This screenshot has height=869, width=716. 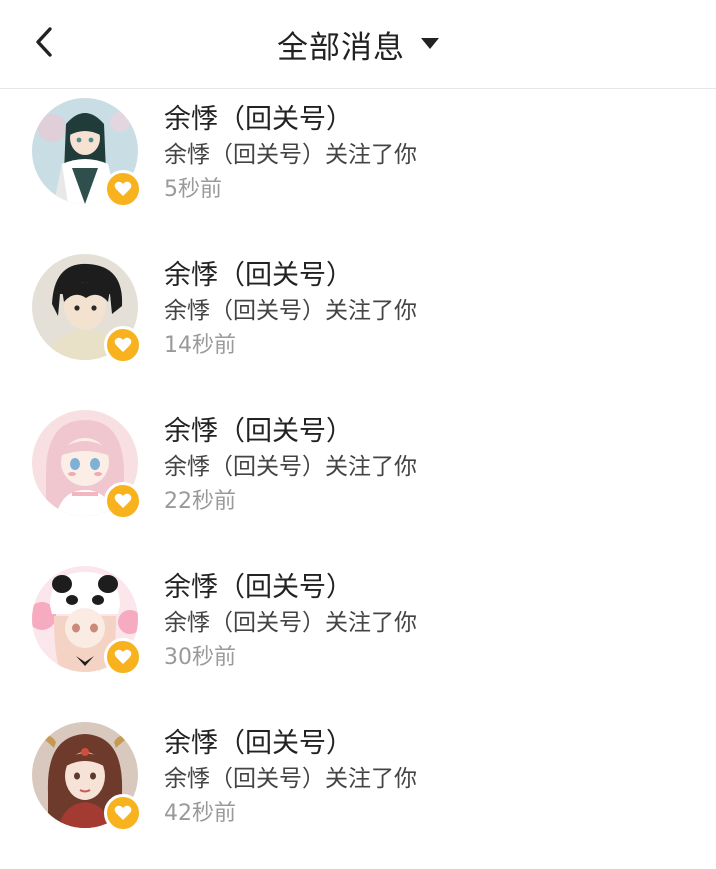 I want to click on timestamp: 22秒前, so click(x=200, y=501).